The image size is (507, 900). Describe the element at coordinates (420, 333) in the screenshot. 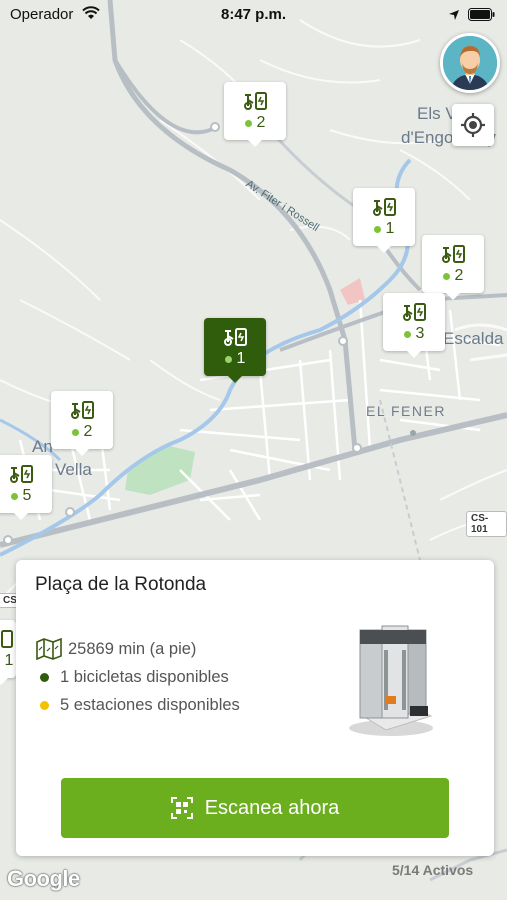

I see `marker-count: 3` at that location.